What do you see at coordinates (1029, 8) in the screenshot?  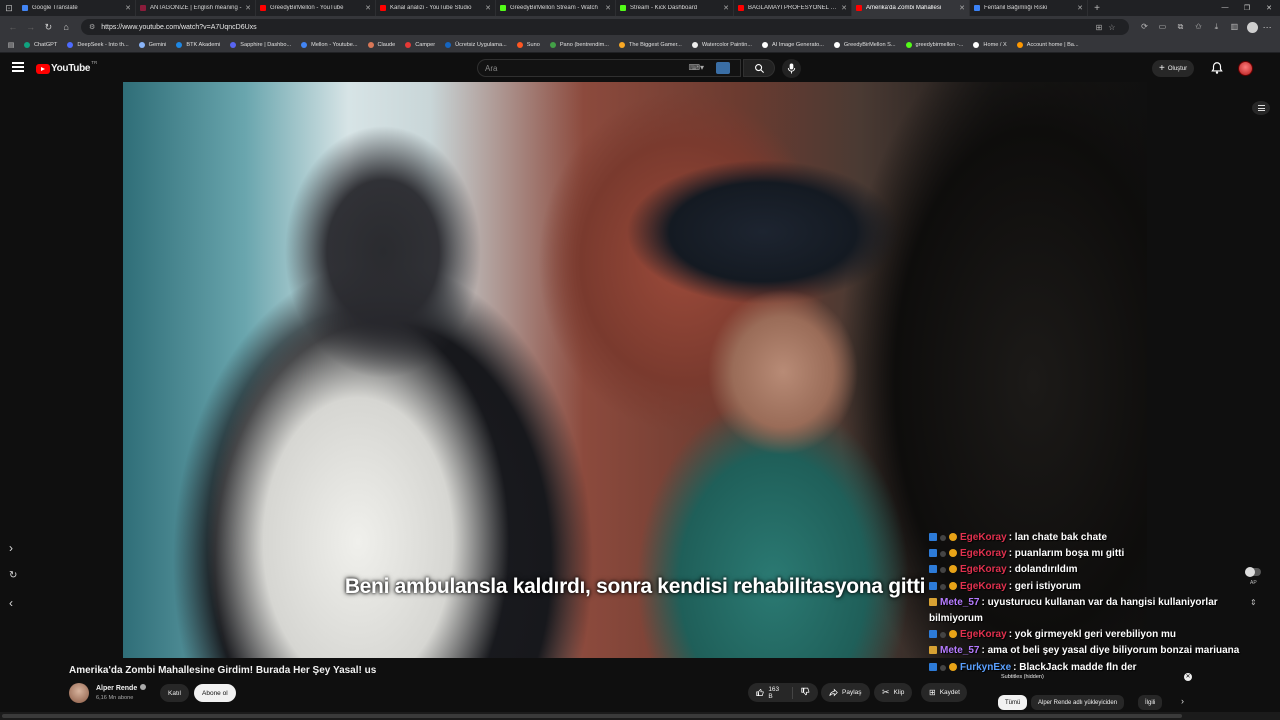 I see `browser-tab: Fentanil Bağımlığı Riski ✕` at bounding box center [1029, 8].